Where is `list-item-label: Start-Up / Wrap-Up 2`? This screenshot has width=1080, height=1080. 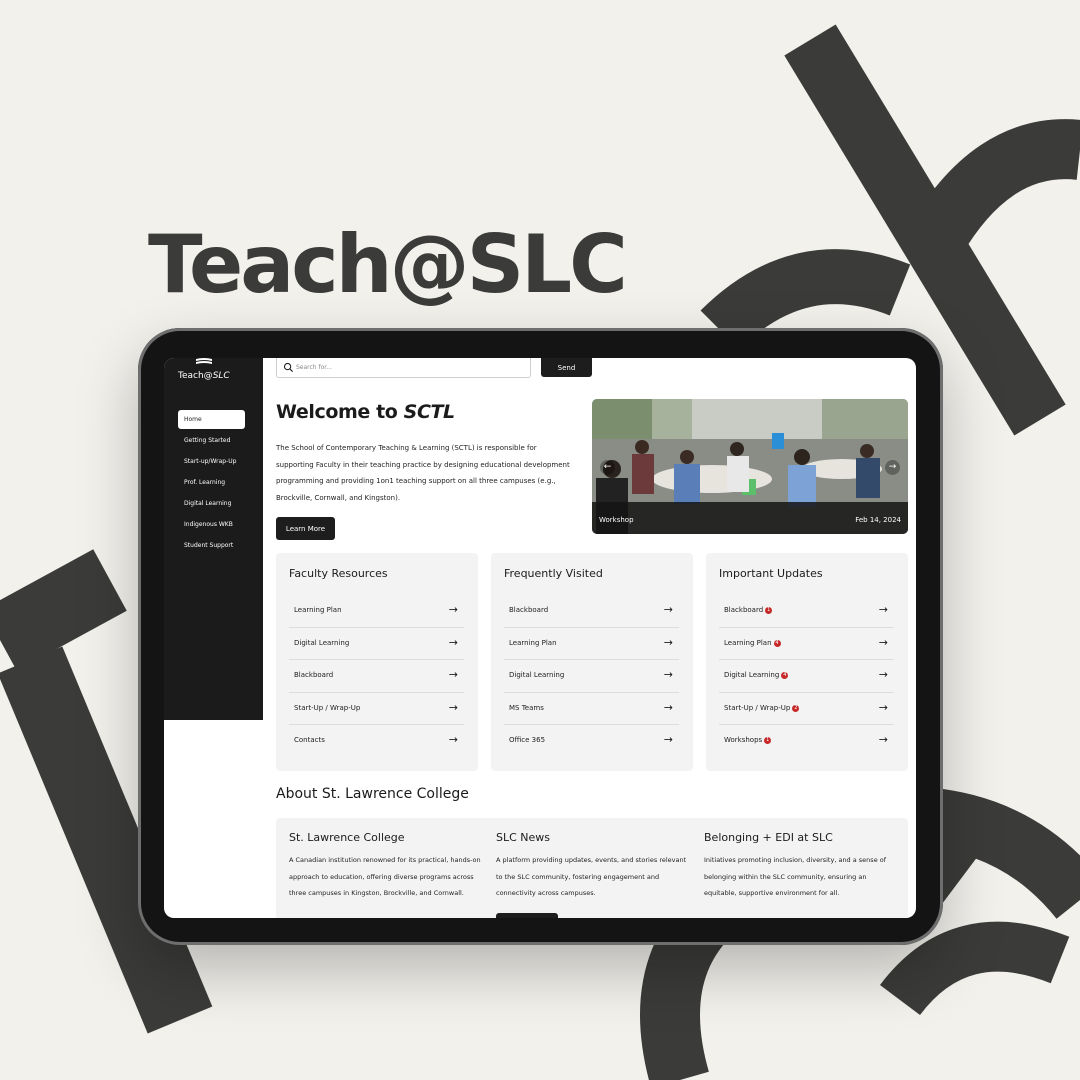
list-item-label: Start-Up / Wrap-Up 2 is located at coordinates (762, 707).